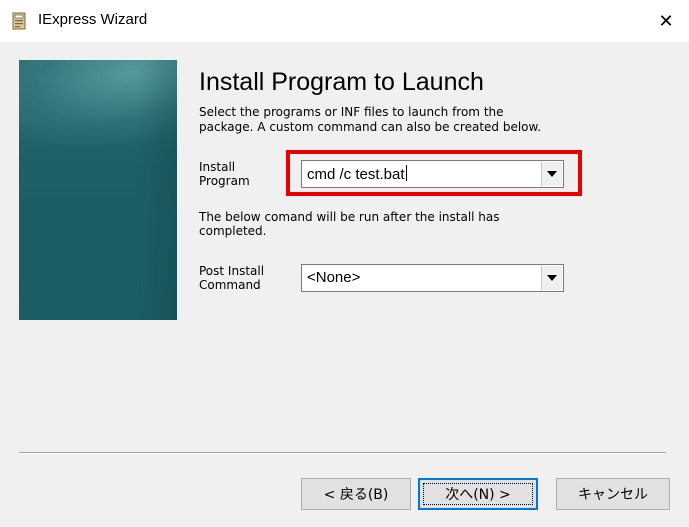 This screenshot has height=527, width=689. What do you see at coordinates (344, 21) in the screenshot?
I see `title-bar: IExpress Wizard ✕` at bounding box center [344, 21].